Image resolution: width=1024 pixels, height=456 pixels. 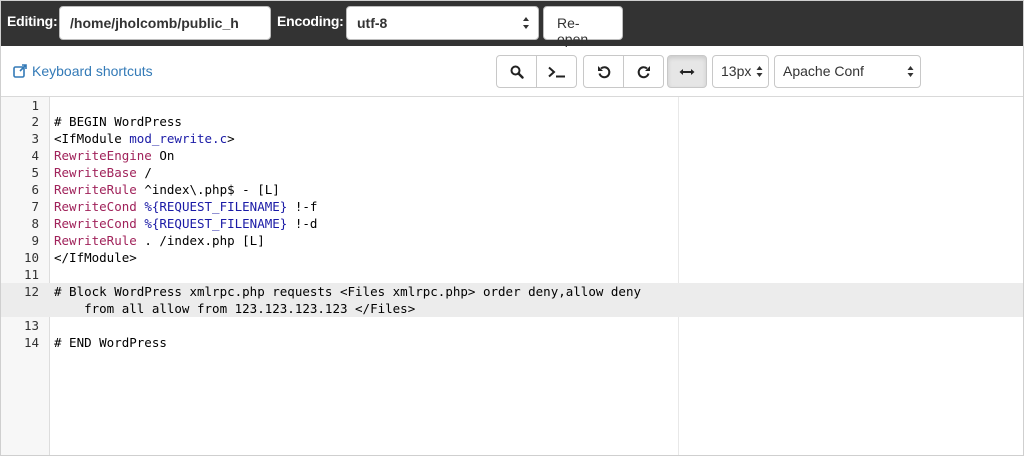 What do you see at coordinates (178, 138) in the screenshot?
I see `code-token: mod_rewrite.c` at bounding box center [178, 138].